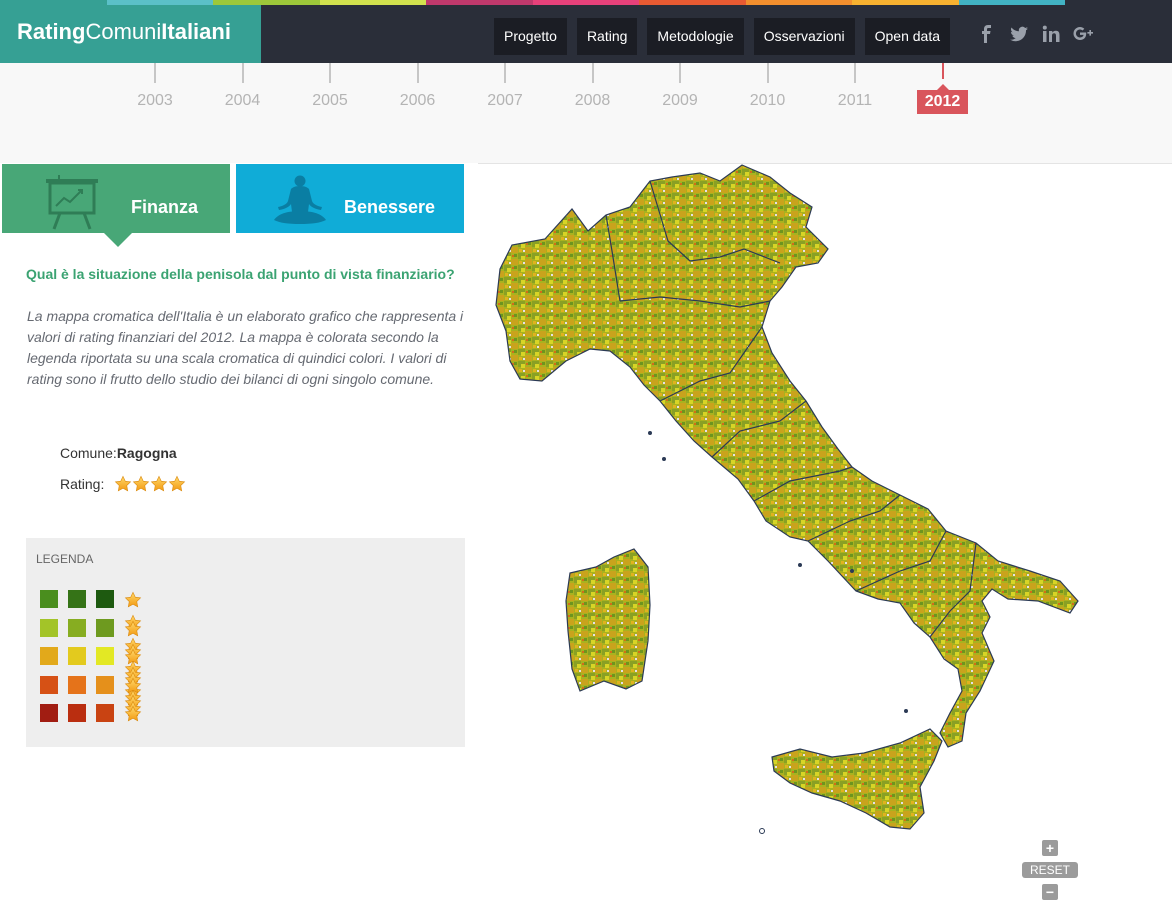 The width and height of the screenshot is (1172, 921). What do you see at coordinates (1019, 34) in the screenshot?
I see `twitter-icon` at bounding box center [1019, 34].